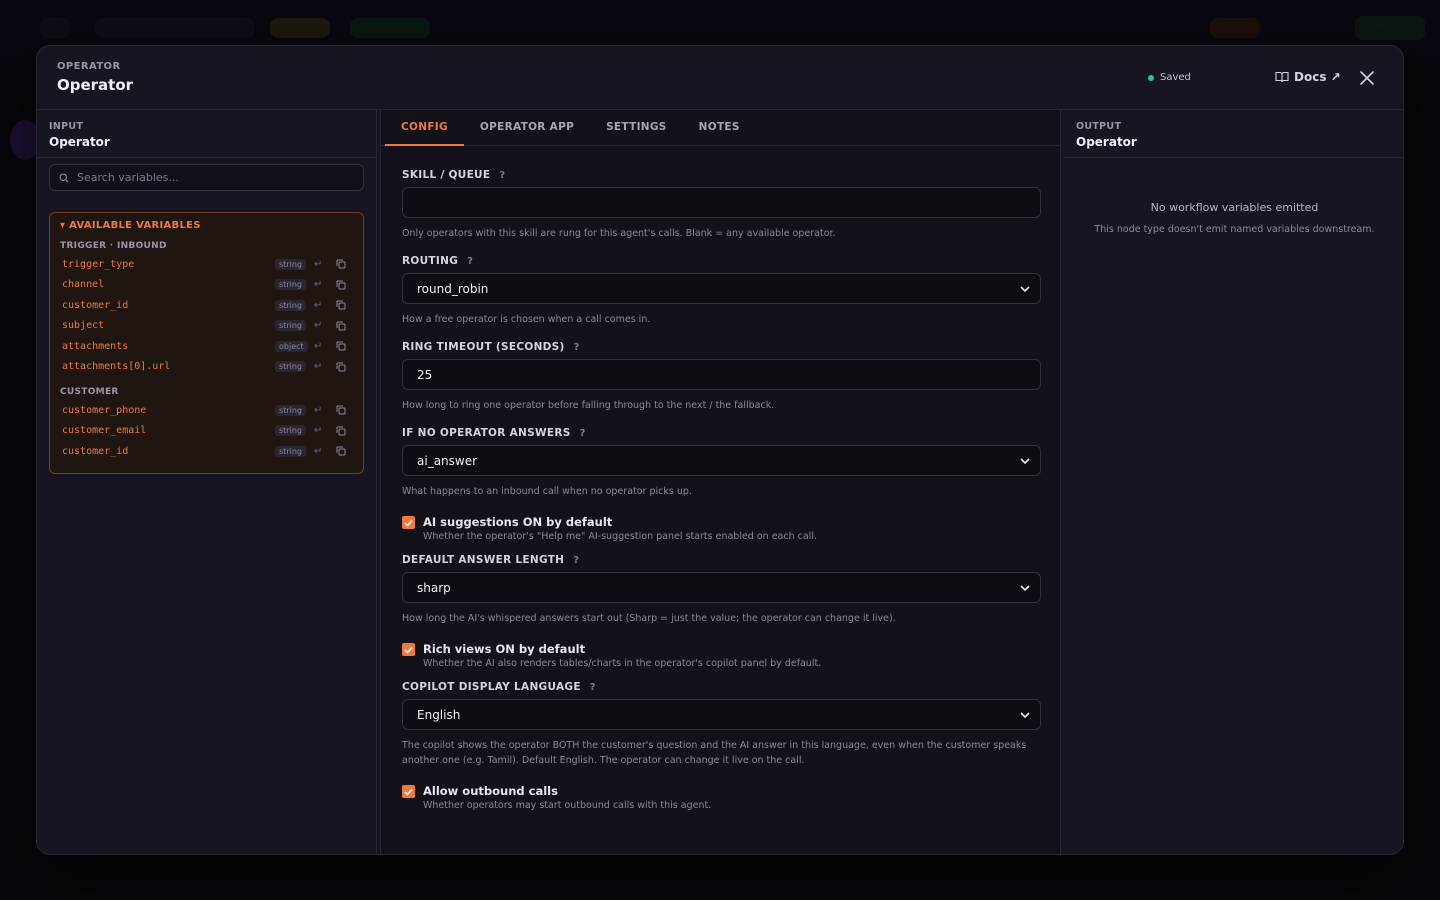 The width and height of the screenshot is (1440, 900). I want to click on search-icon, so click(64, 177).